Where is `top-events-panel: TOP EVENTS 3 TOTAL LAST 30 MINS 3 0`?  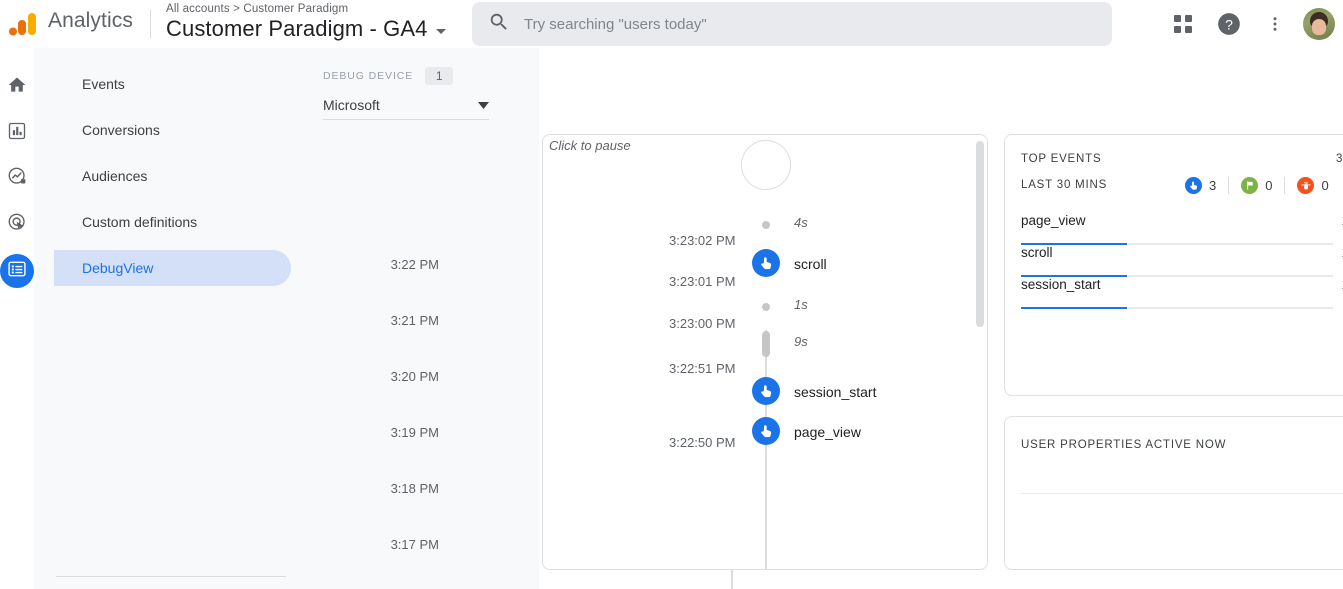 top-events-panel: TOP EVENTS 3 TOTAL LAST 30 MINS 3 0 is located at coordinates (1173, 265).